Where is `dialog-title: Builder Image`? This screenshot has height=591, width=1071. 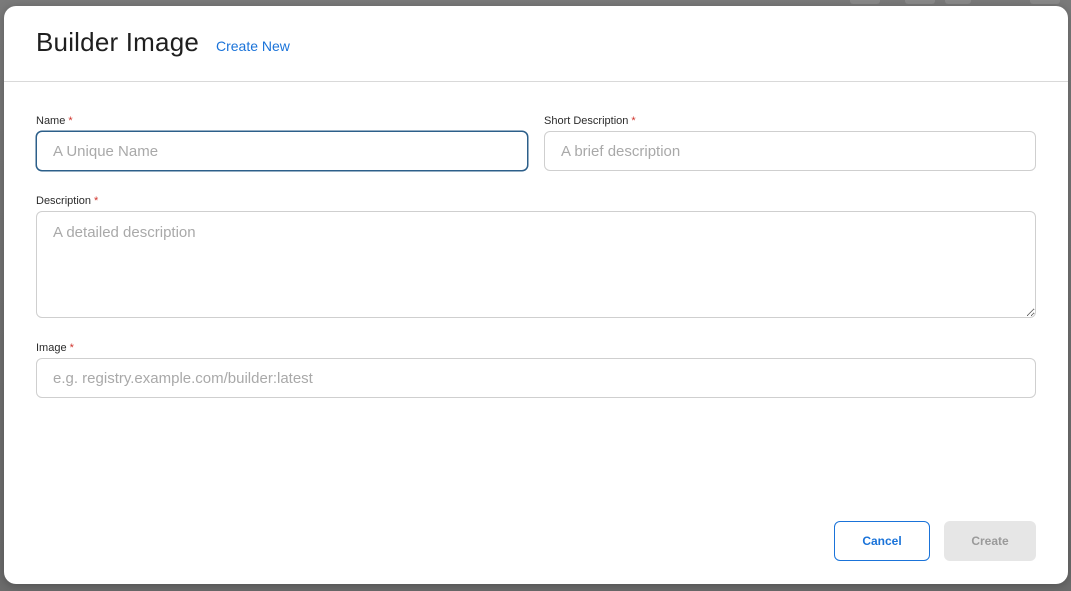
dialog-title: Builder Image is located at coordinates (118, 42).